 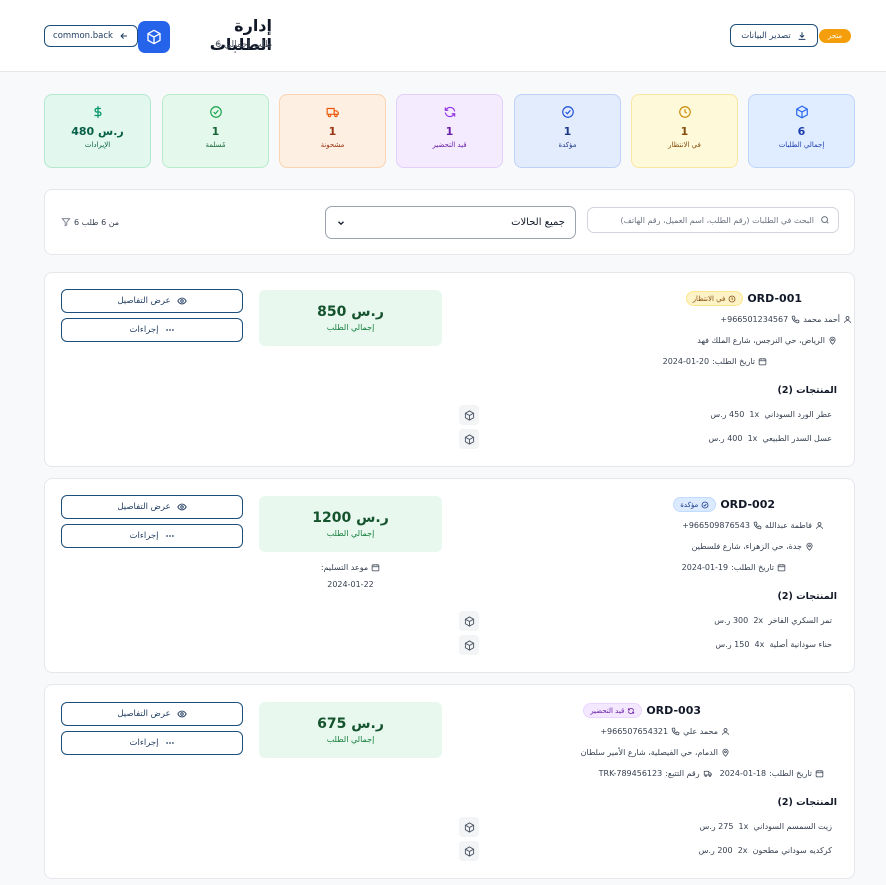 I want to click on results-count-text: 6 من 6 طلب, so click(x=97, y=222).